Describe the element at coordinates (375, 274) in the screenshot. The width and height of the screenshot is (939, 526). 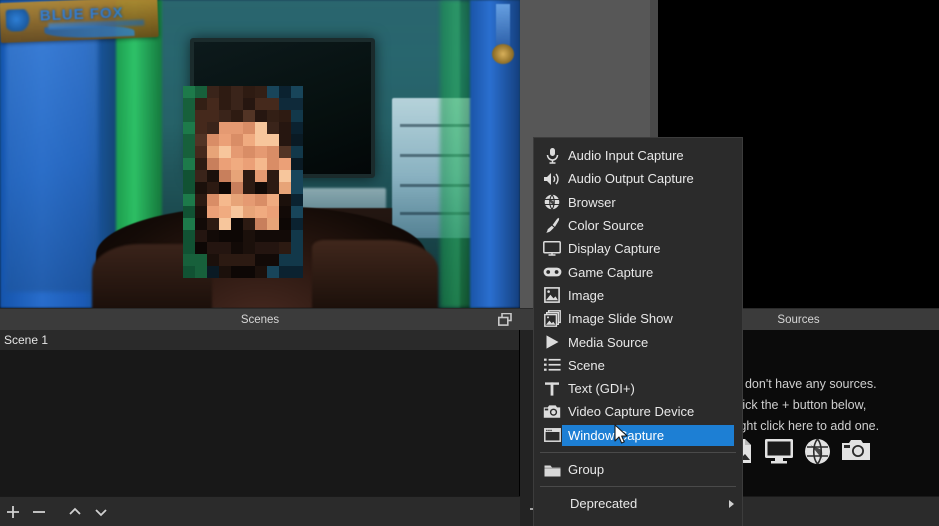
I see `shoulder-right` at that location.